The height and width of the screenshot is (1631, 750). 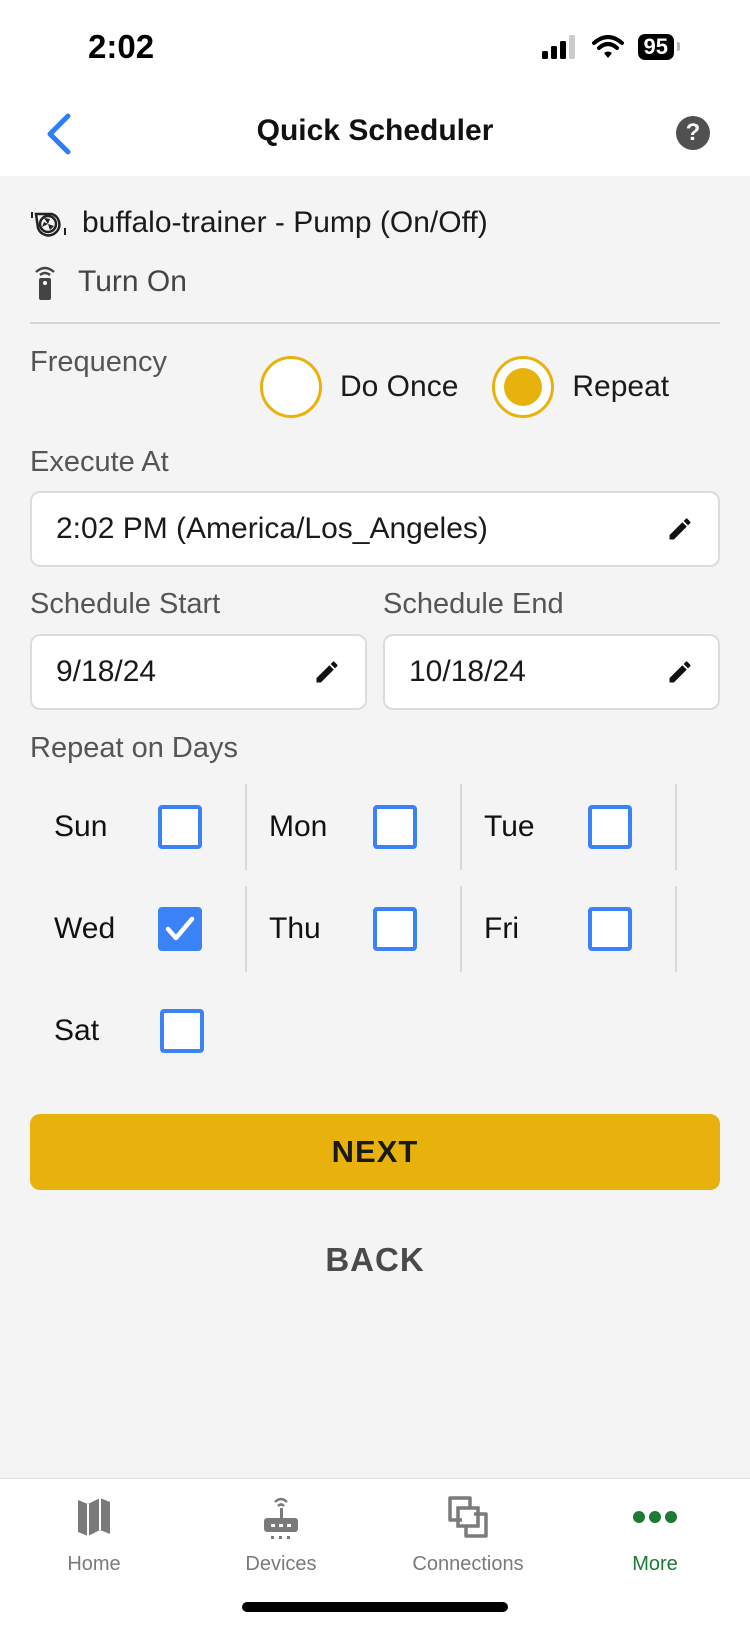 I want to click on tab-more-label: More, so click(x=655, y=1564).